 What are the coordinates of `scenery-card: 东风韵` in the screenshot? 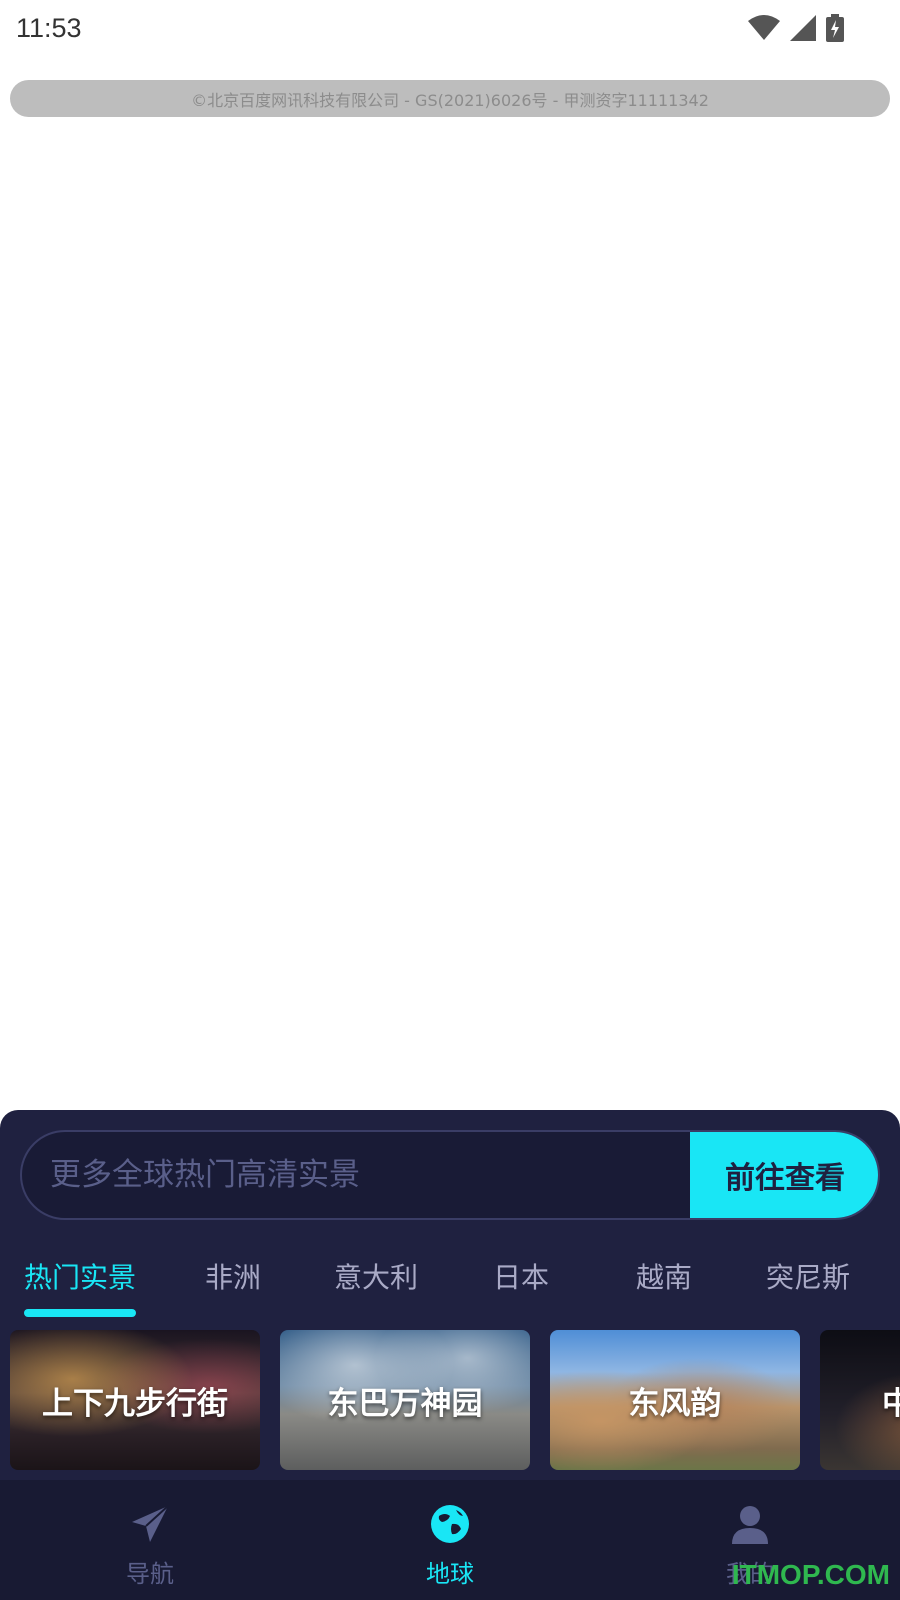 It's located at (675, 1400).